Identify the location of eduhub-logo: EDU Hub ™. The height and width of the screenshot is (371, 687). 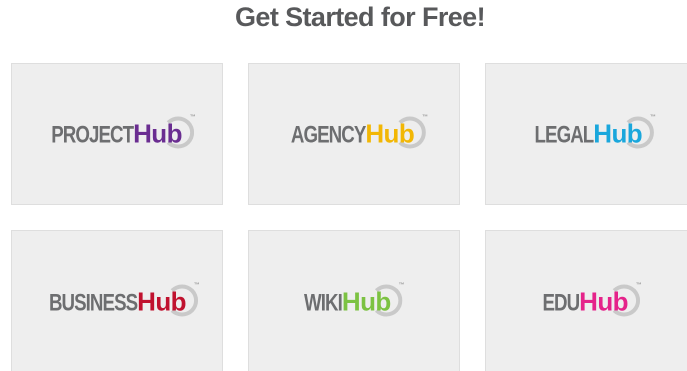
(592, 300).